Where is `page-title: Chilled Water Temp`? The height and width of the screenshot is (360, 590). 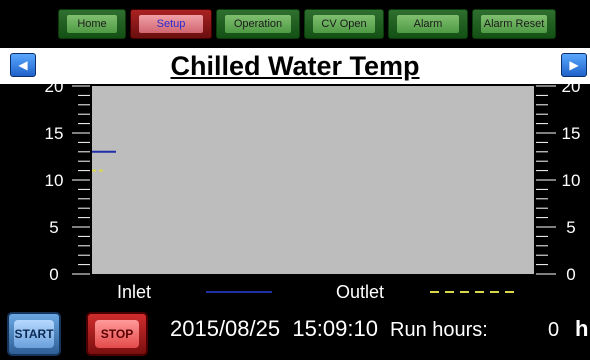
page-title: Chilled Water Temp is located at coordinates (295, 66).